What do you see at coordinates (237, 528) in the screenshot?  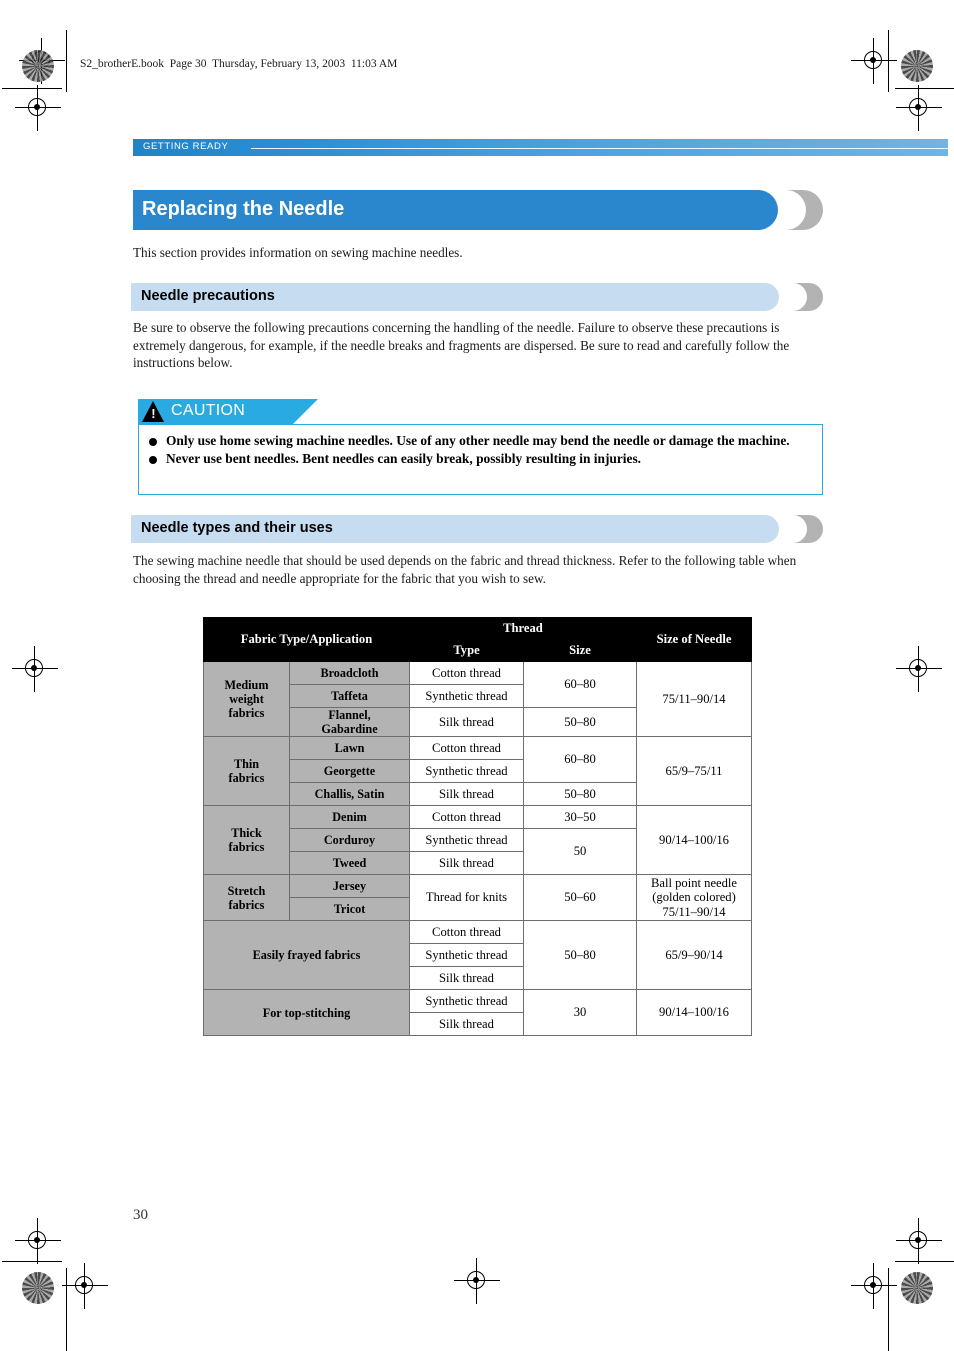 I see `section-heading-label-2: Needle types and their uses` at bounding box center [237, 528].